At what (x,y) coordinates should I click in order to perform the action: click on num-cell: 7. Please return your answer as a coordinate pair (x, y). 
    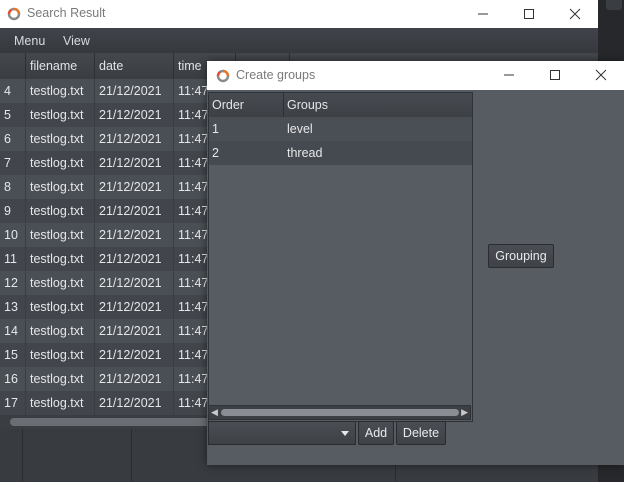
    Looking at the image, I should click on (13, 163).